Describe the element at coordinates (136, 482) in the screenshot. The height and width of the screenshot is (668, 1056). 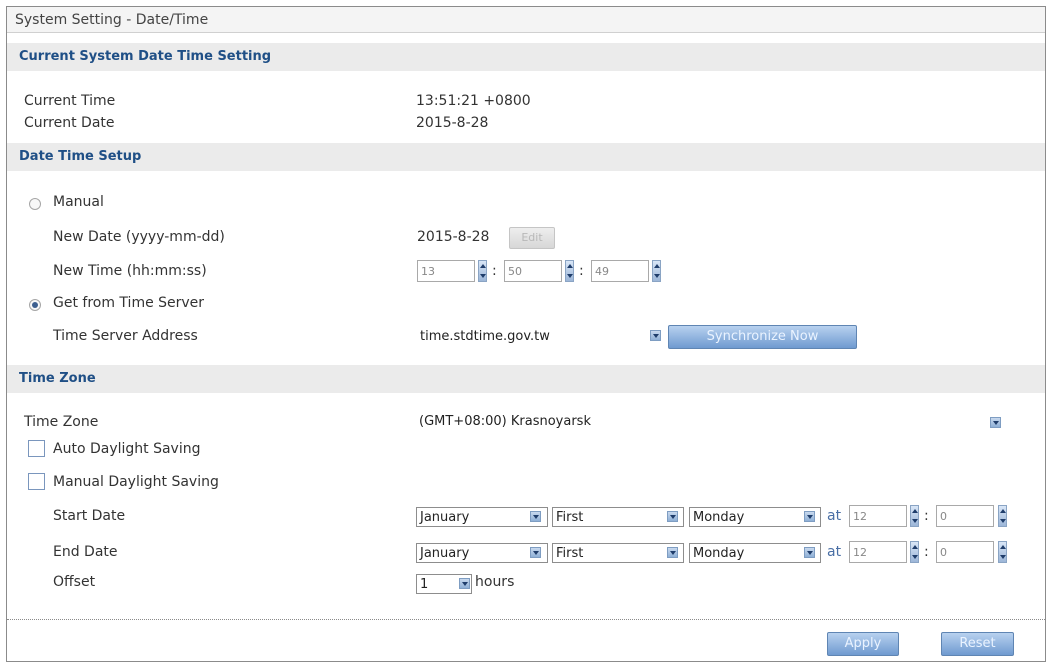
I see `manual-daylight-saving-label: Manual Daylight Saving` at that location.